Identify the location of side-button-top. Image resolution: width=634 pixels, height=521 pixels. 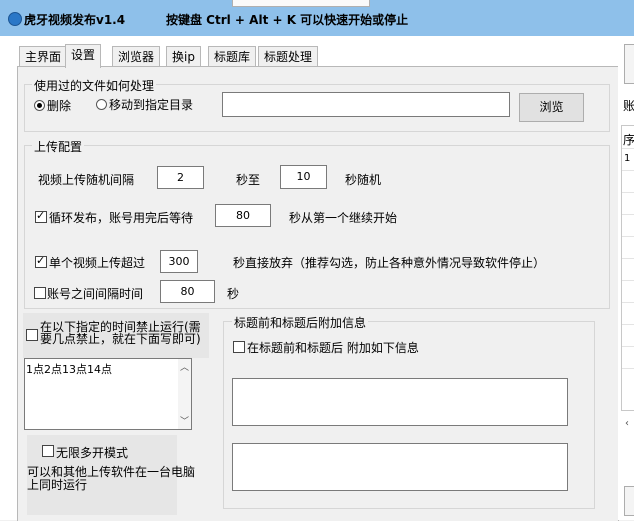
(629, 64).